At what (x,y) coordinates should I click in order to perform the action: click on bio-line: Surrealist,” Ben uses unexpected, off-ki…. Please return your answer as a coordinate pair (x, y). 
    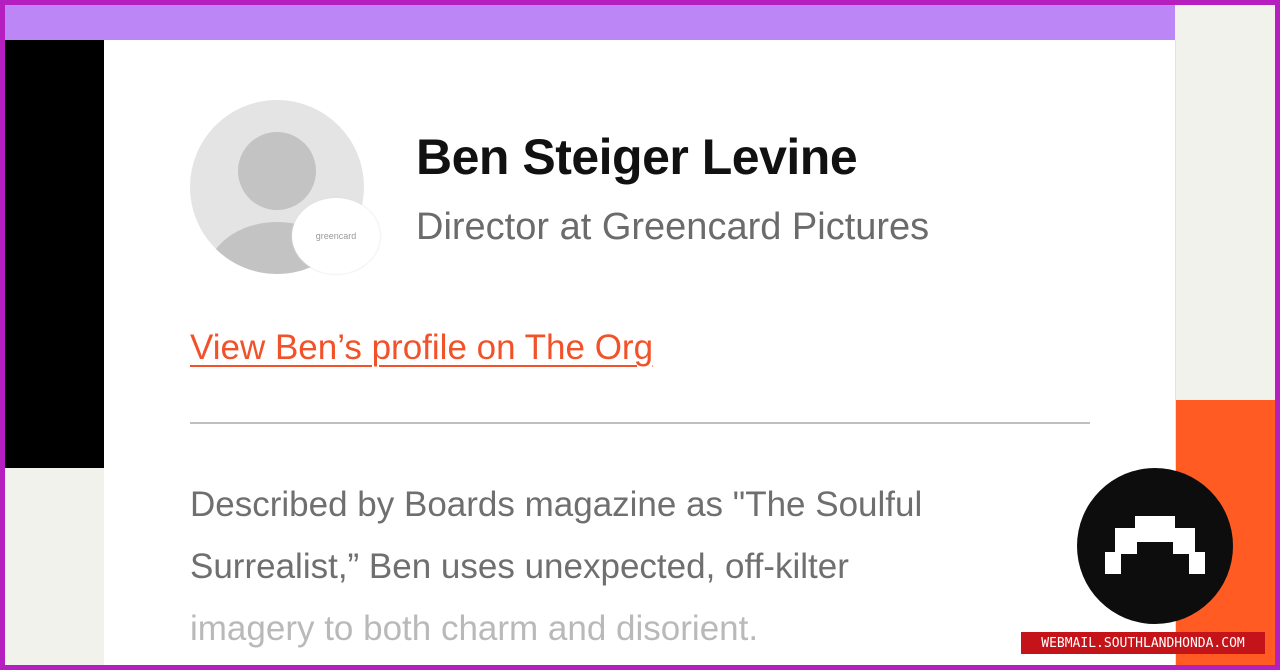
    Looking at the image, I should click on (519, 566).